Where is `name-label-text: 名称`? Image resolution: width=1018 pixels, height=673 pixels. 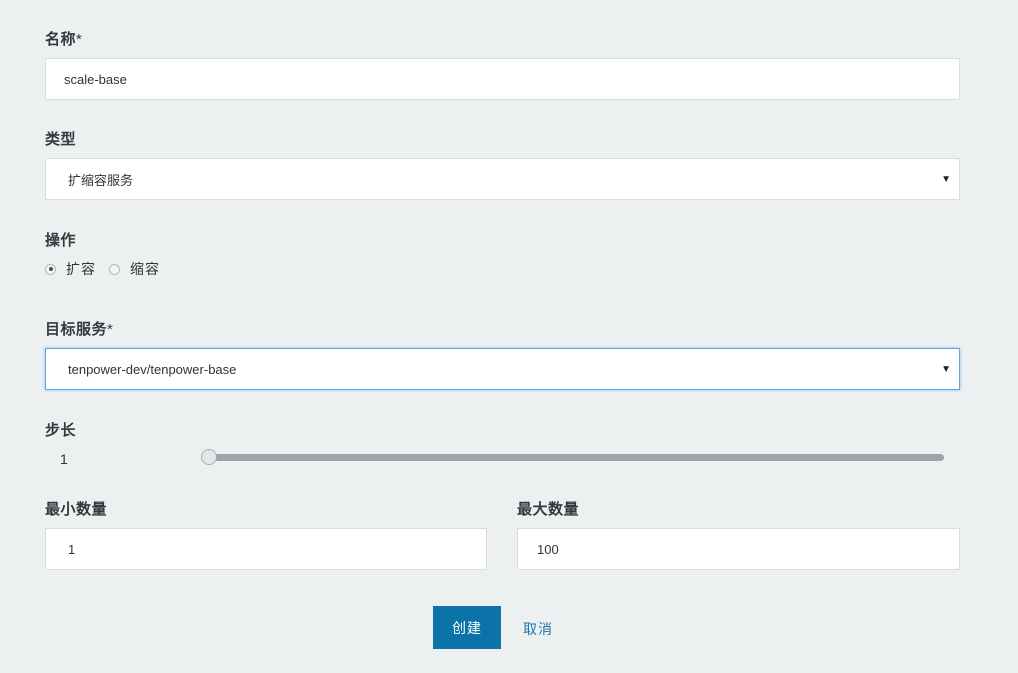
name-label-text: 名称 is located at coordinates (61, 39).